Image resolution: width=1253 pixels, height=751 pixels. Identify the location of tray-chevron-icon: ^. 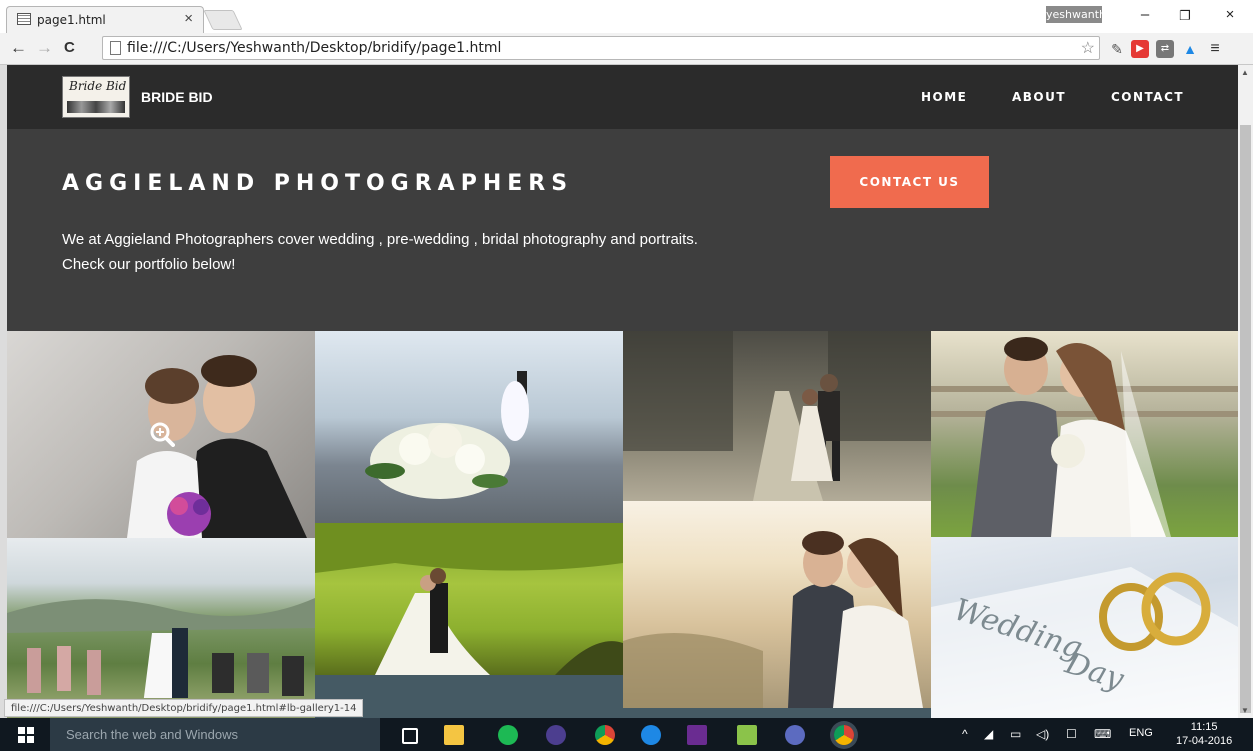
(965, 734).